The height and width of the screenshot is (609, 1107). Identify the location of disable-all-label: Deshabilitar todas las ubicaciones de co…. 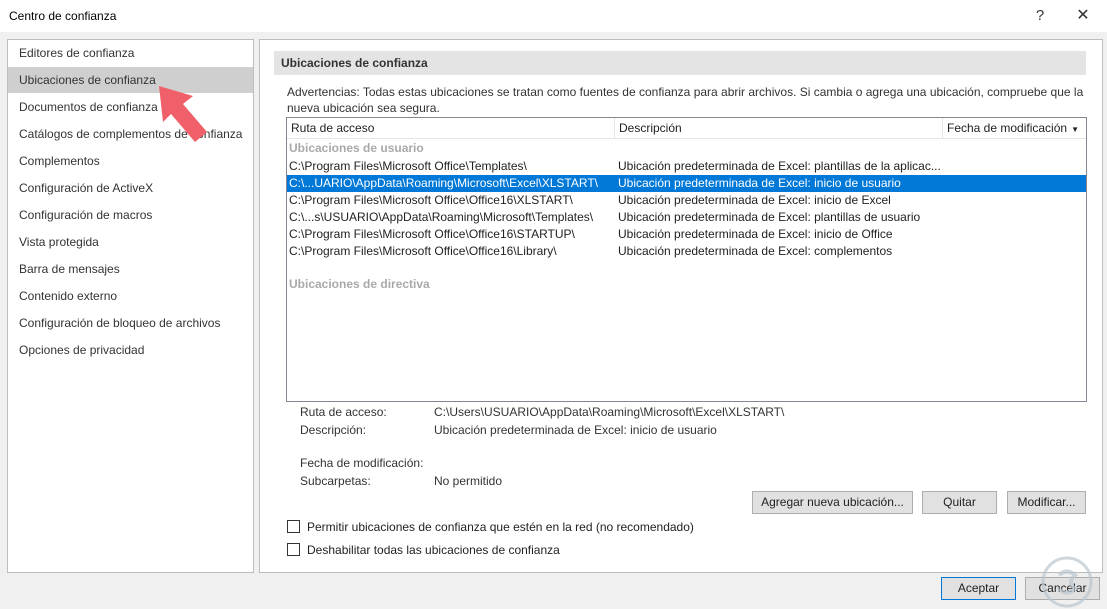
(433, 550).